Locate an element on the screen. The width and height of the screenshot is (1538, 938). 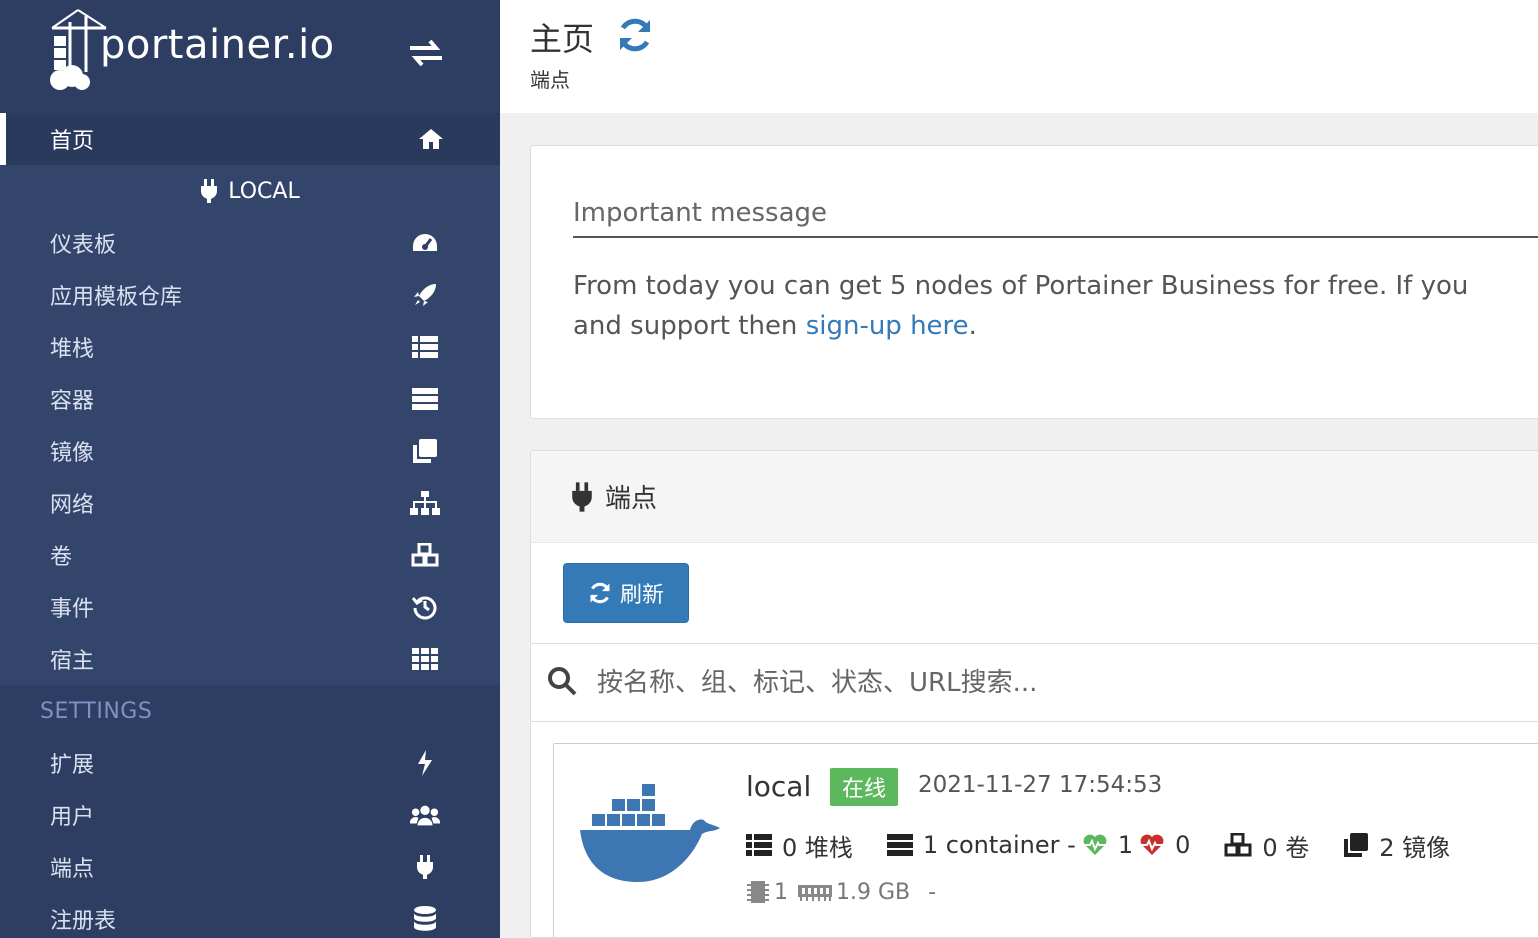
sidebar-item-dashboard: 仪表板 is located at coordinates (250, 243).